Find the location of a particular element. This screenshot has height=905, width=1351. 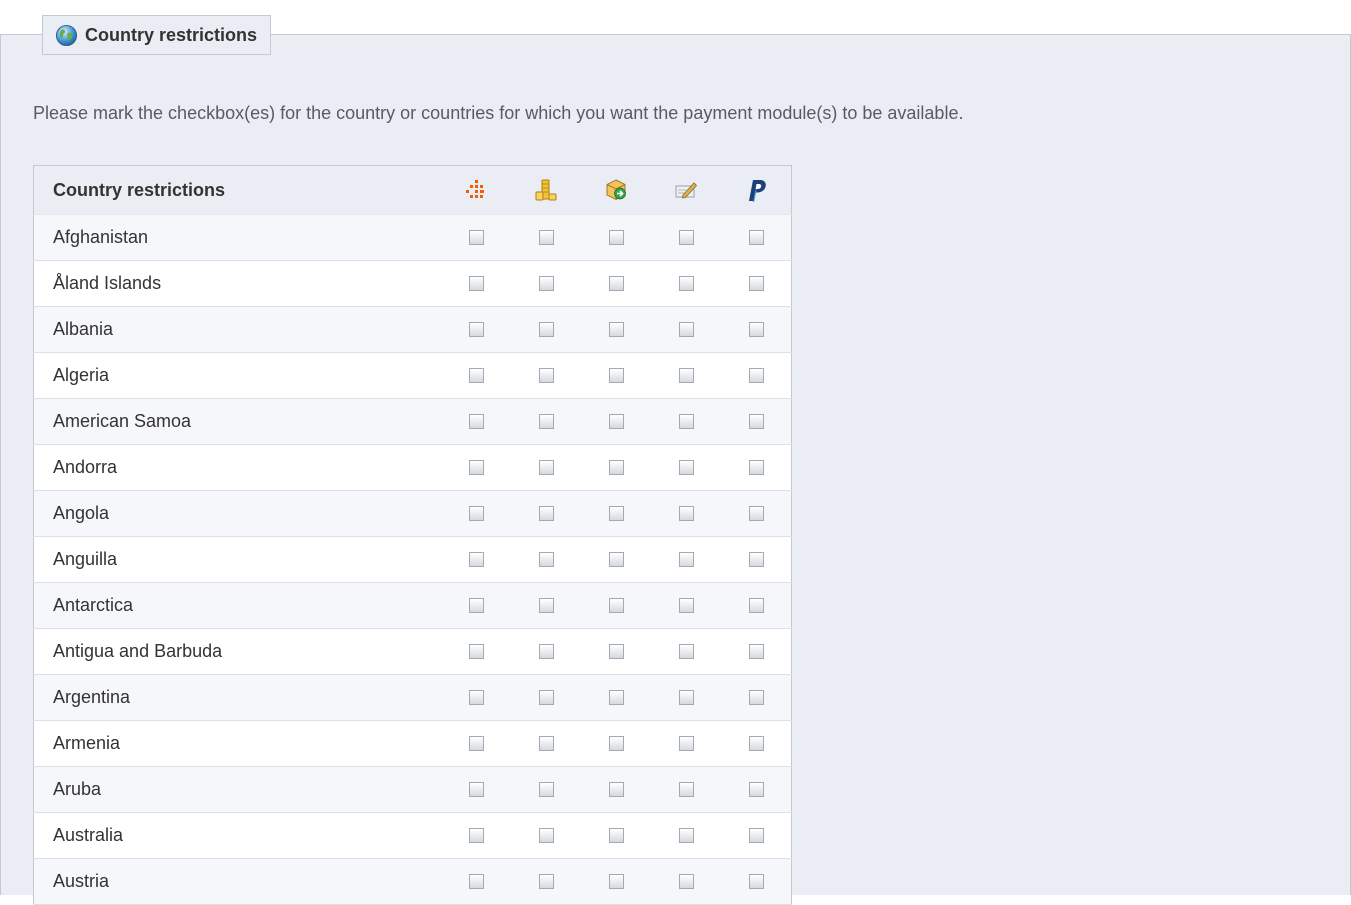

paypal-icon is located at coordinates (757, 191).